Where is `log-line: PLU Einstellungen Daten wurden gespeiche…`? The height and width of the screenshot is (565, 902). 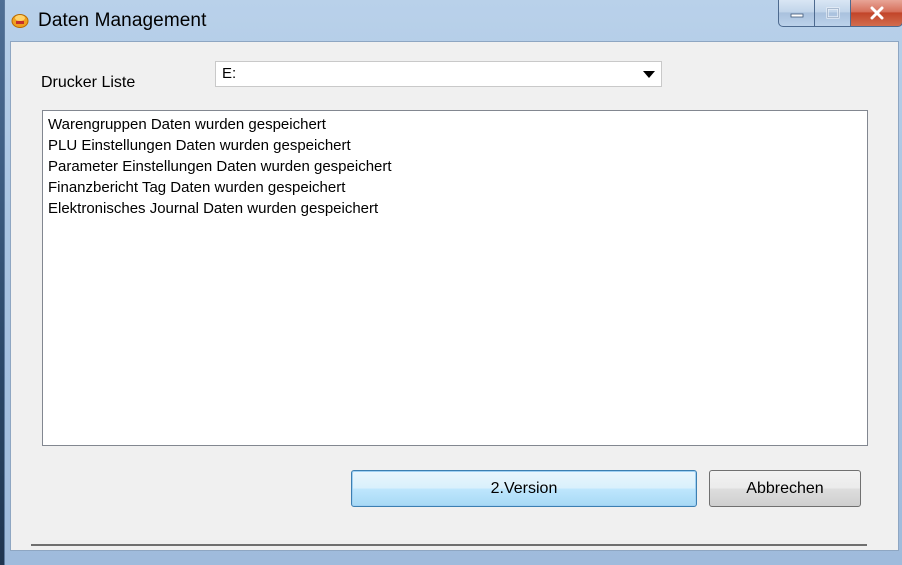 log-line: PLU Einstellungen Daten wurden gespeiche… is located at coordinates (199, 145).